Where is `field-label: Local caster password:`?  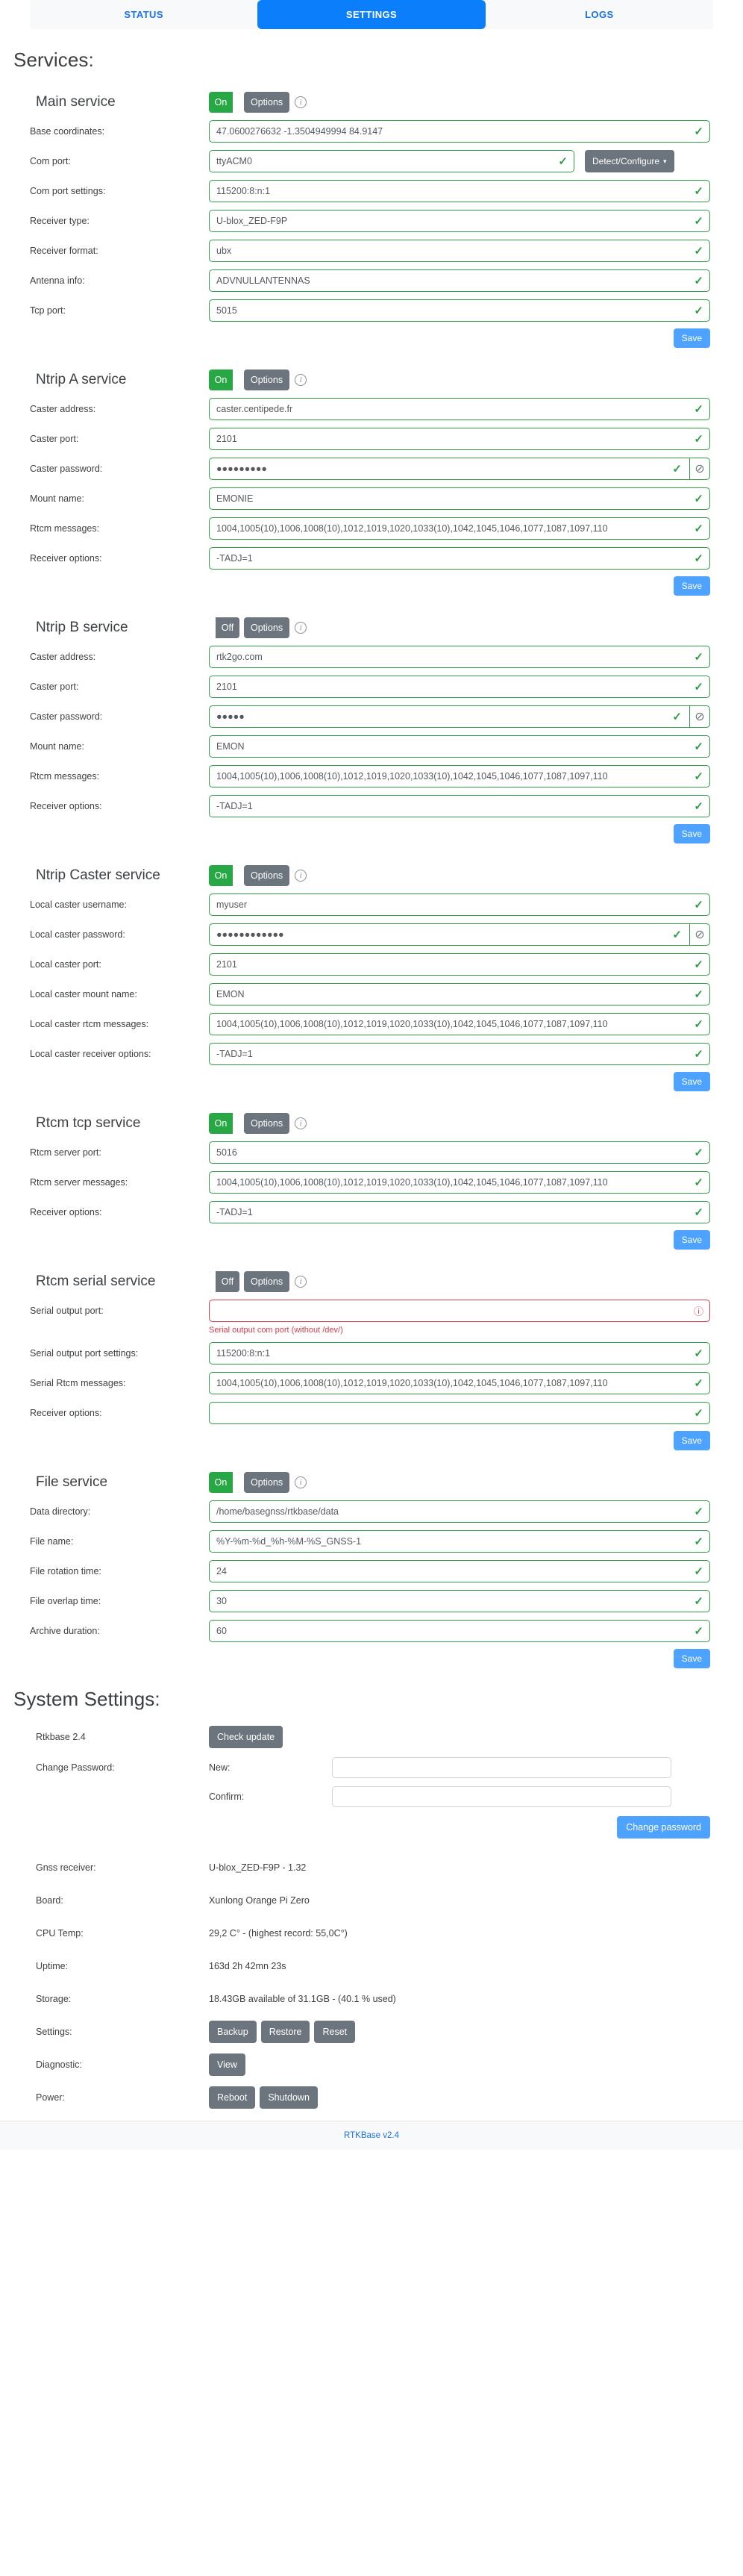
field-label: Local caster password: is located at coordinates (77, 934).